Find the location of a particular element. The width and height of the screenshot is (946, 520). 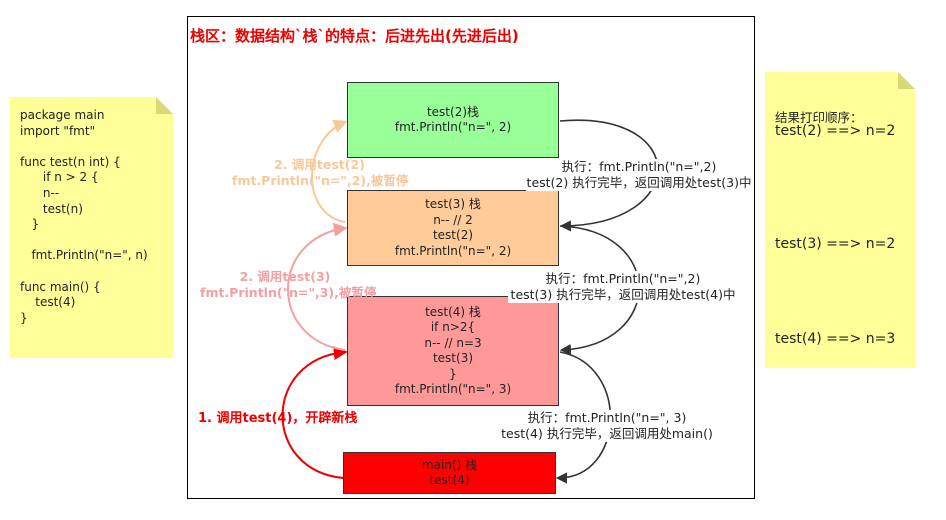

call-label-test2: 2. 调用test(2) fmt.Println("n=",2),被暂停 is located at coordinates (320, 173).